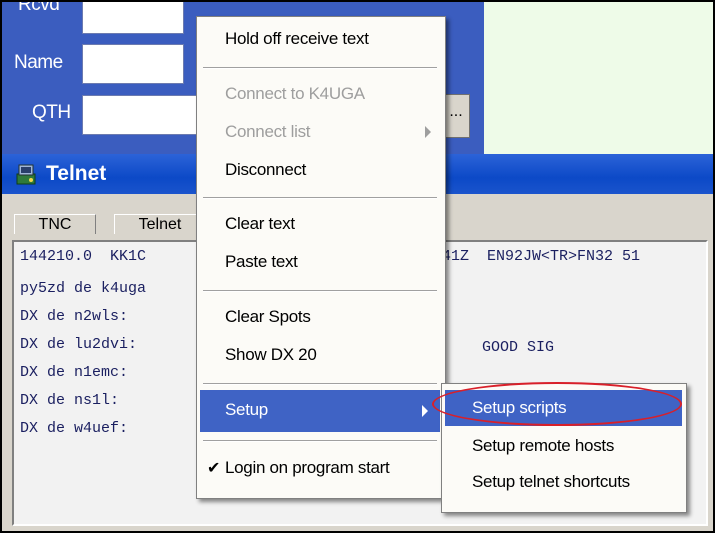  I want to click on output-line-7: DX de w4uef:, so click(74, 428).